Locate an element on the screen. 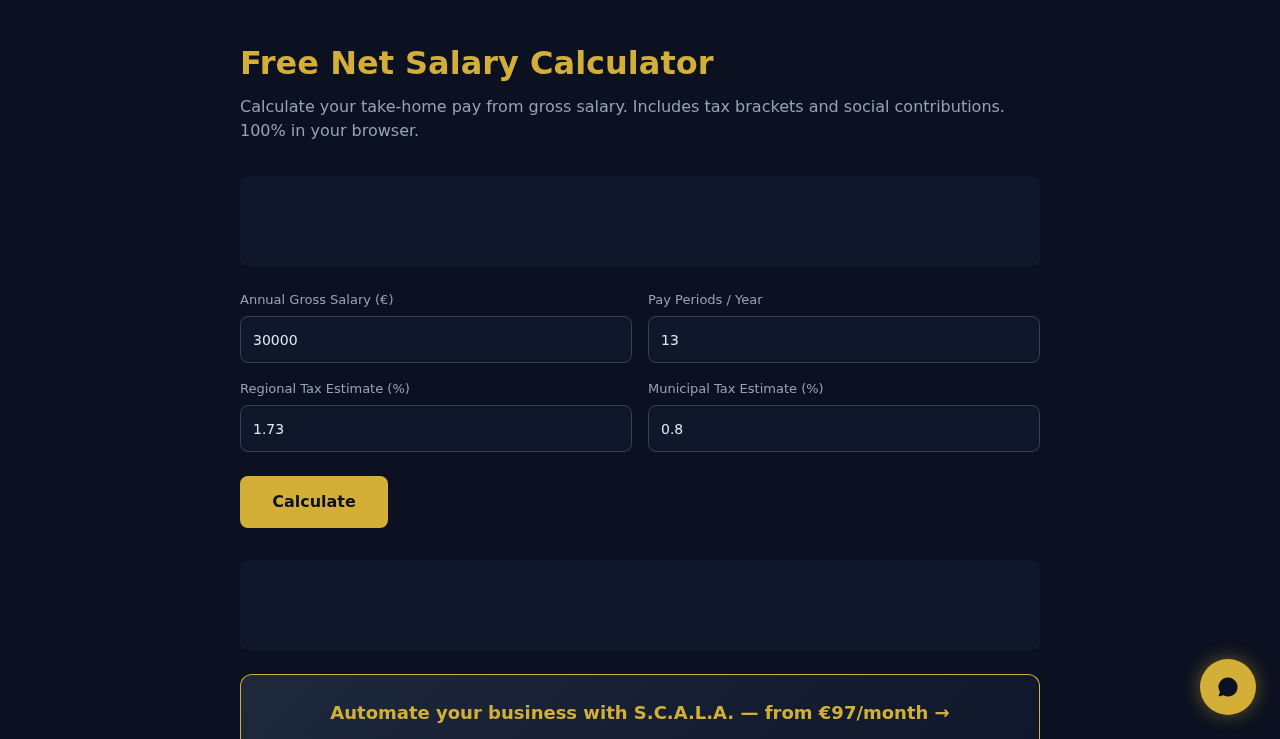 This screenshot has height=739, width=1280. field-label: Municipal Tax Estimate (%) is located at coordinates (736, 389).